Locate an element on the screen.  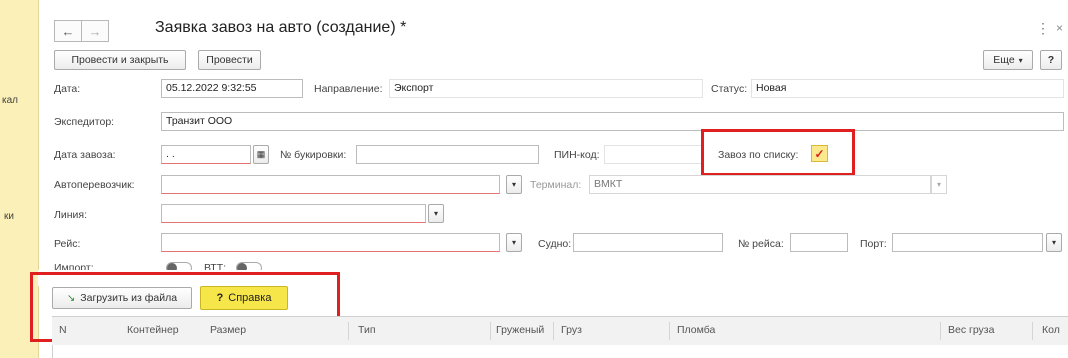
chevron-down-icon: ▾ is located at coordinates (1020, 60).